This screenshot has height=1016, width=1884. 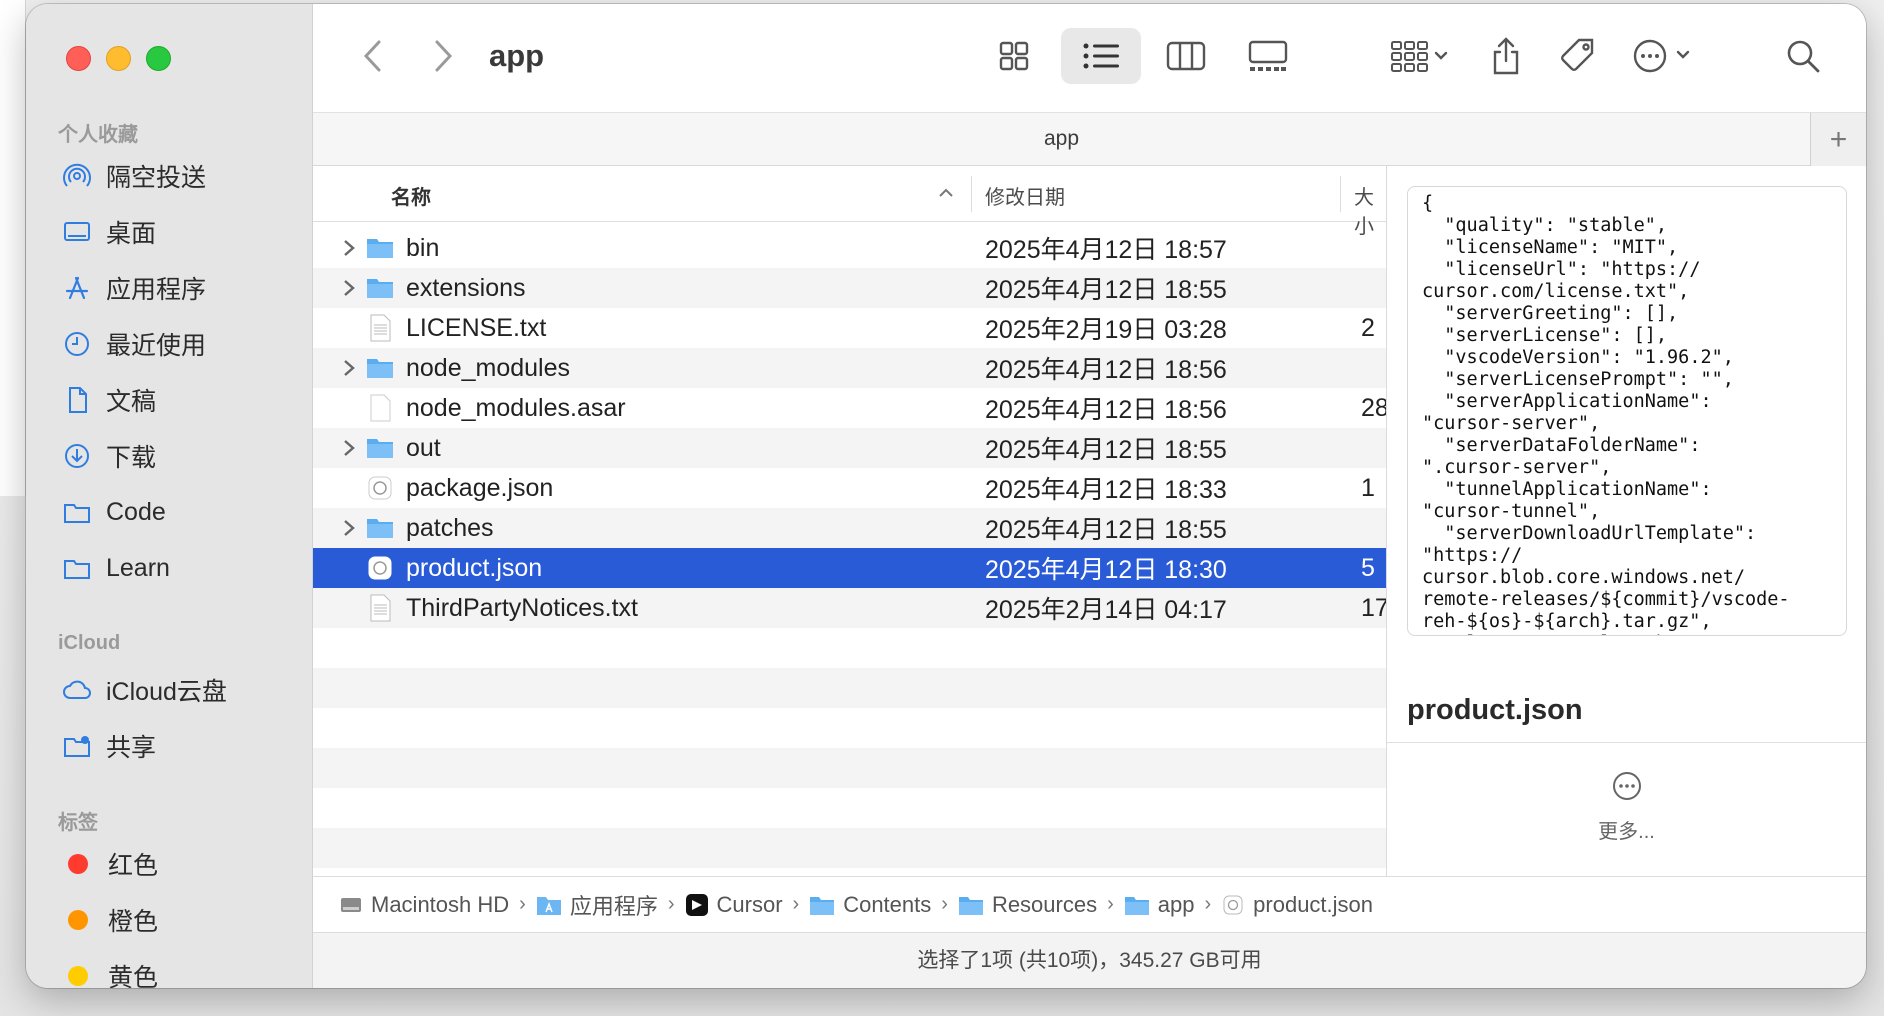 What do you see at coordinates (78, 976) in the screenshot?
I see `yellow-tag-icon` at bounding box center [78, 976].